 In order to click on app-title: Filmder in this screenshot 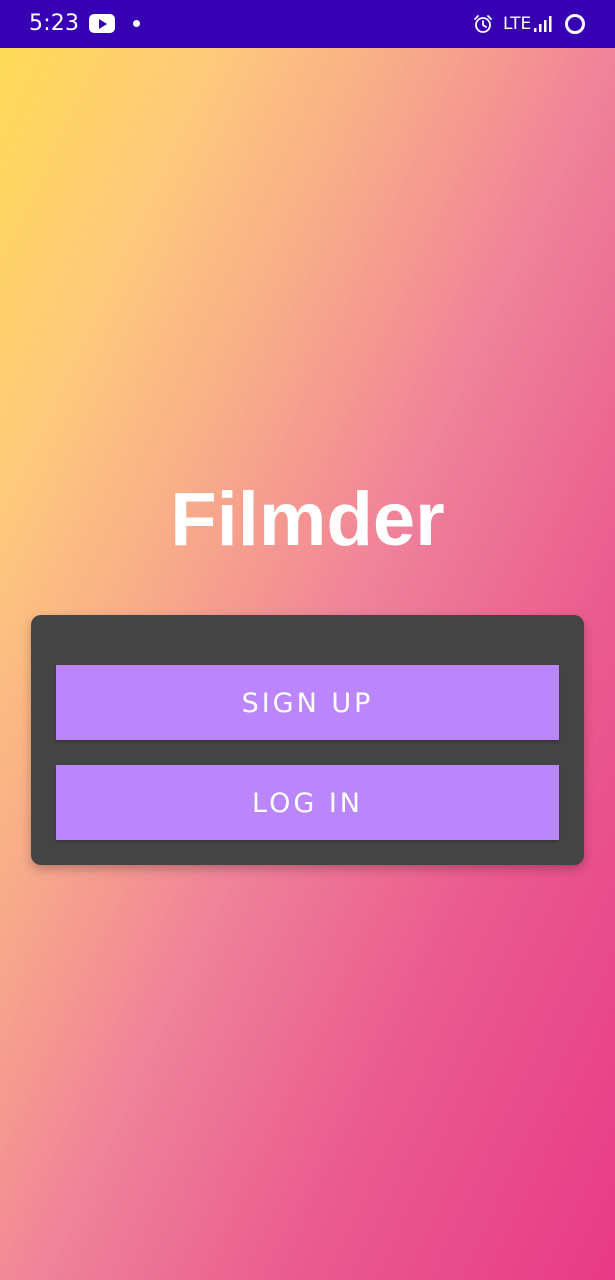, I will do `click(307, 519)`.